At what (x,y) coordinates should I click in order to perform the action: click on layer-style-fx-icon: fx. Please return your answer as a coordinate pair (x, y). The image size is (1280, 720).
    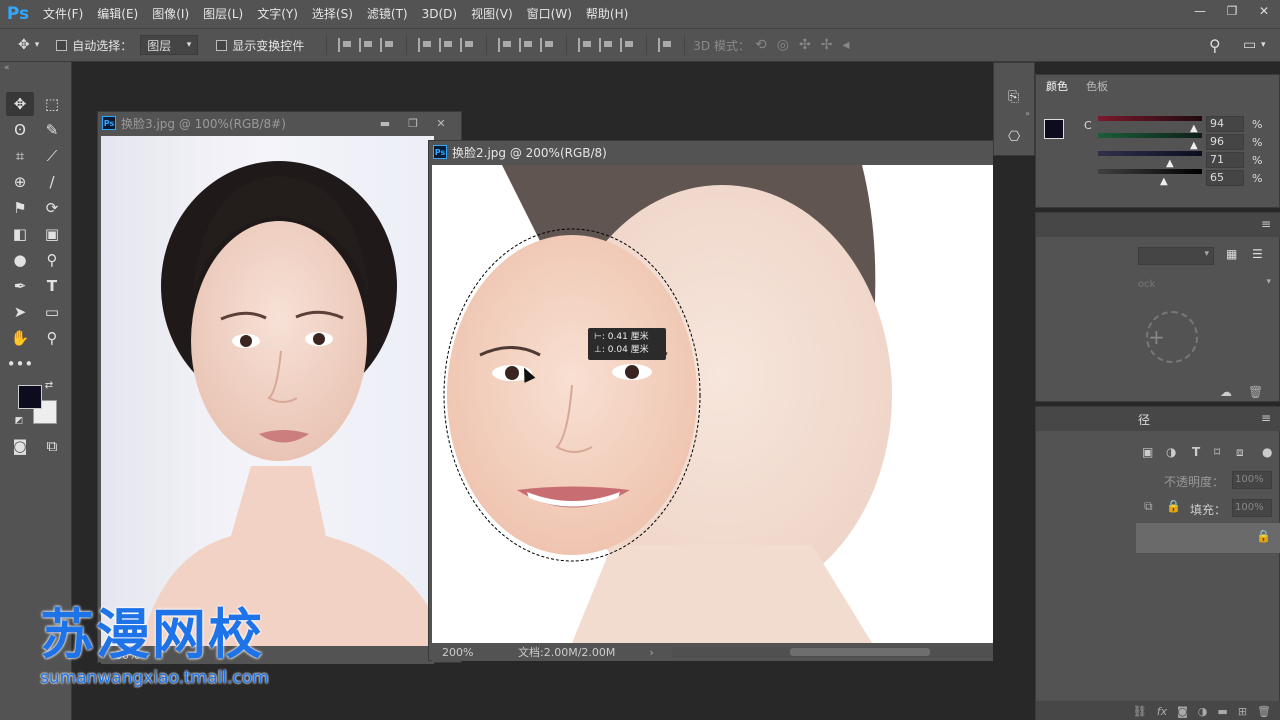
    Looking at the image, I should click on (1162, 711).